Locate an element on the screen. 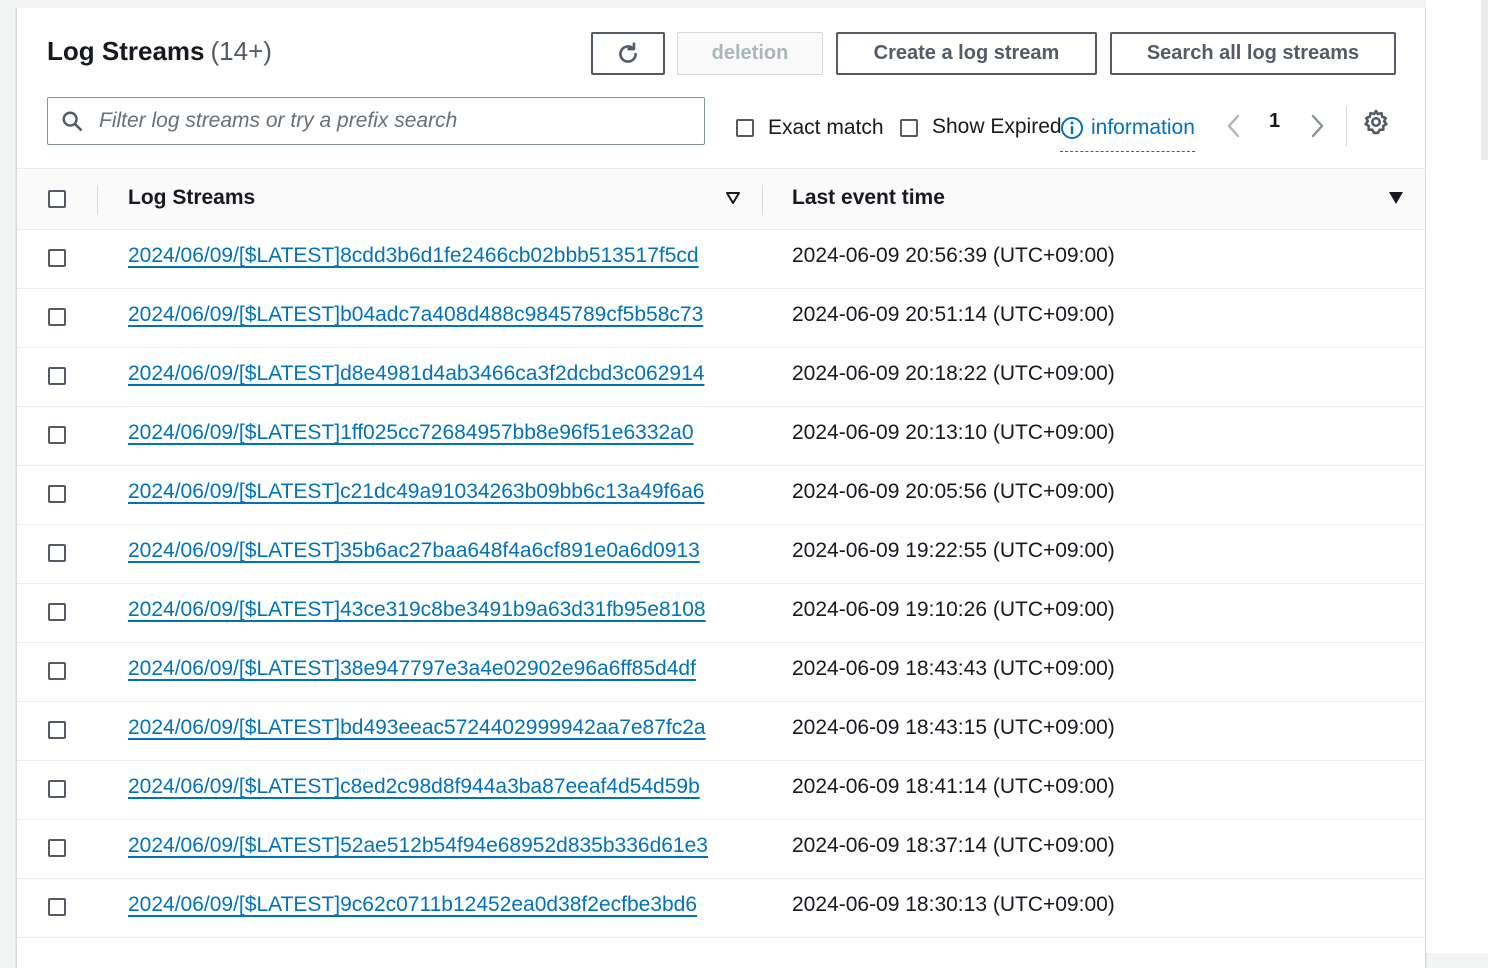 The height and width of the screenshot is (968, 1488). information-link: information is located at coordinates (1127, 132).